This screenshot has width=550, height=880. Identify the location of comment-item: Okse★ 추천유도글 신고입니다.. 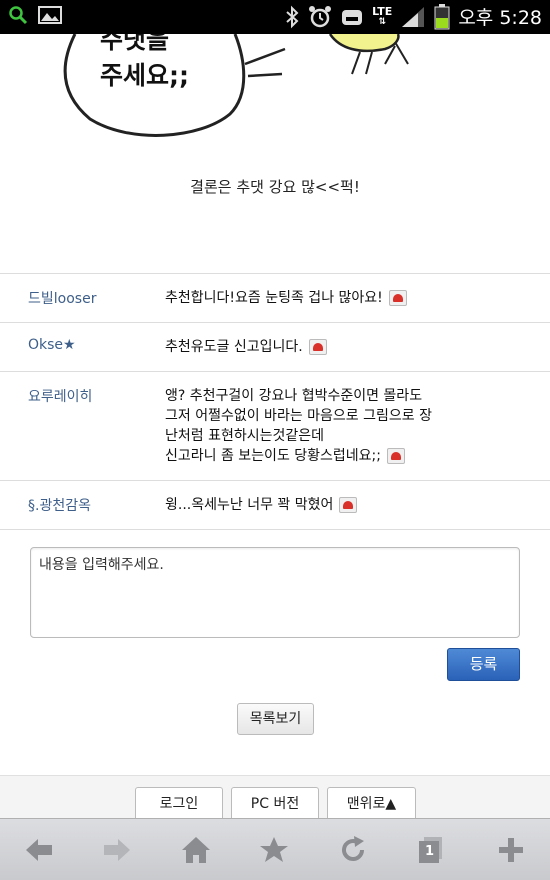
(275, 347).